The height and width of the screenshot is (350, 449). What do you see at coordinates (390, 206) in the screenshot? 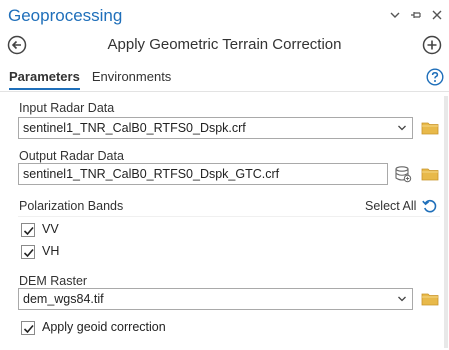
I see `select-all-button: Select All` at bounding box center [390, 206].